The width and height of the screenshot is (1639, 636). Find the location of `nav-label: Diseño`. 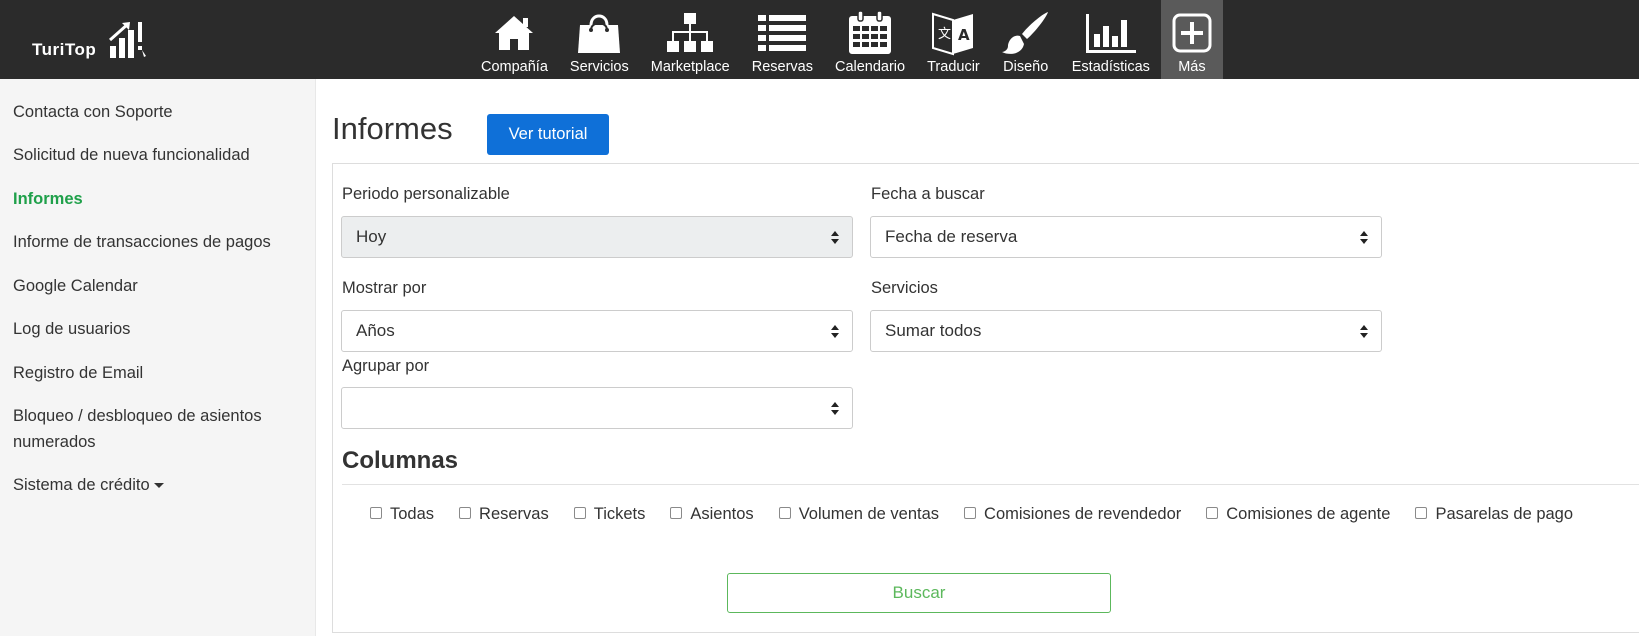

nav-label: Diseño is located at coordinates (1026, 67).